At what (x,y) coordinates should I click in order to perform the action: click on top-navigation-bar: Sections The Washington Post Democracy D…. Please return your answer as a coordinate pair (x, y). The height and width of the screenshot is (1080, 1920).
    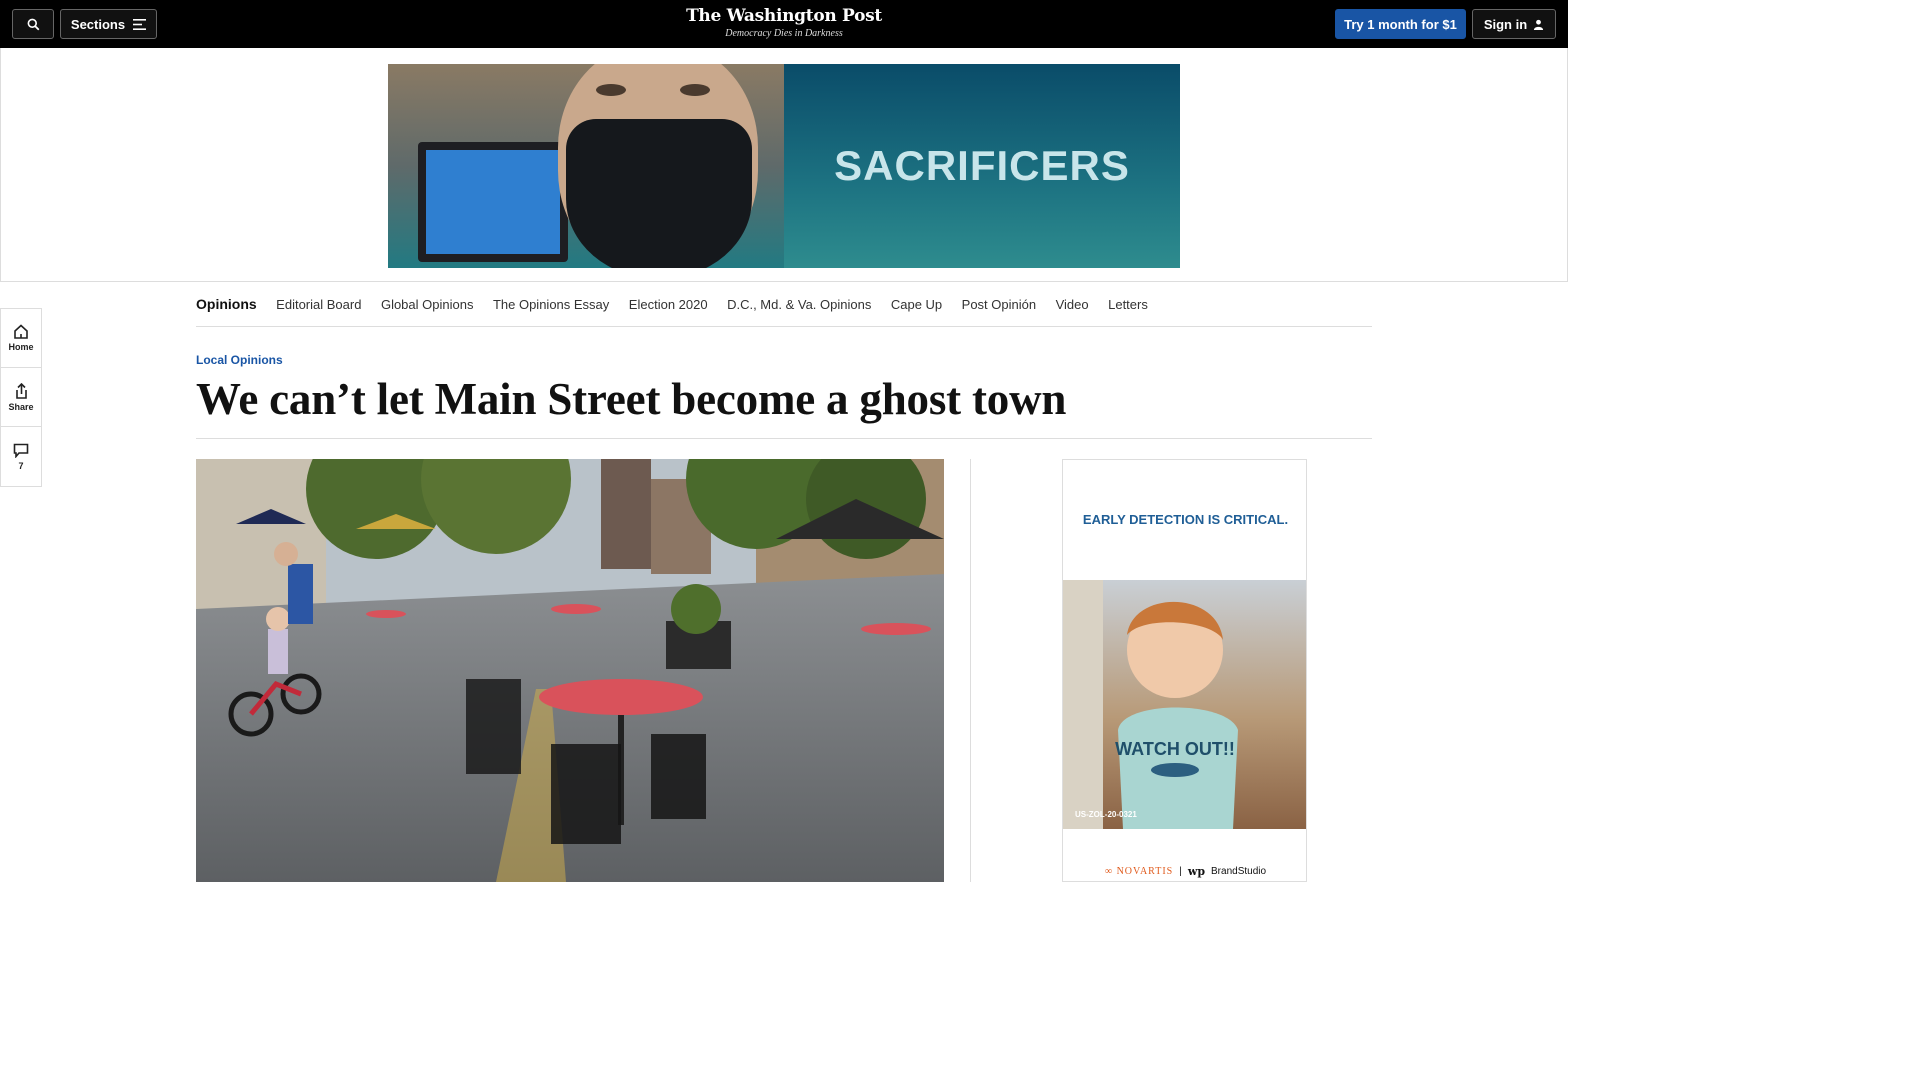
    Looking at the image, I should click on (784, 24).